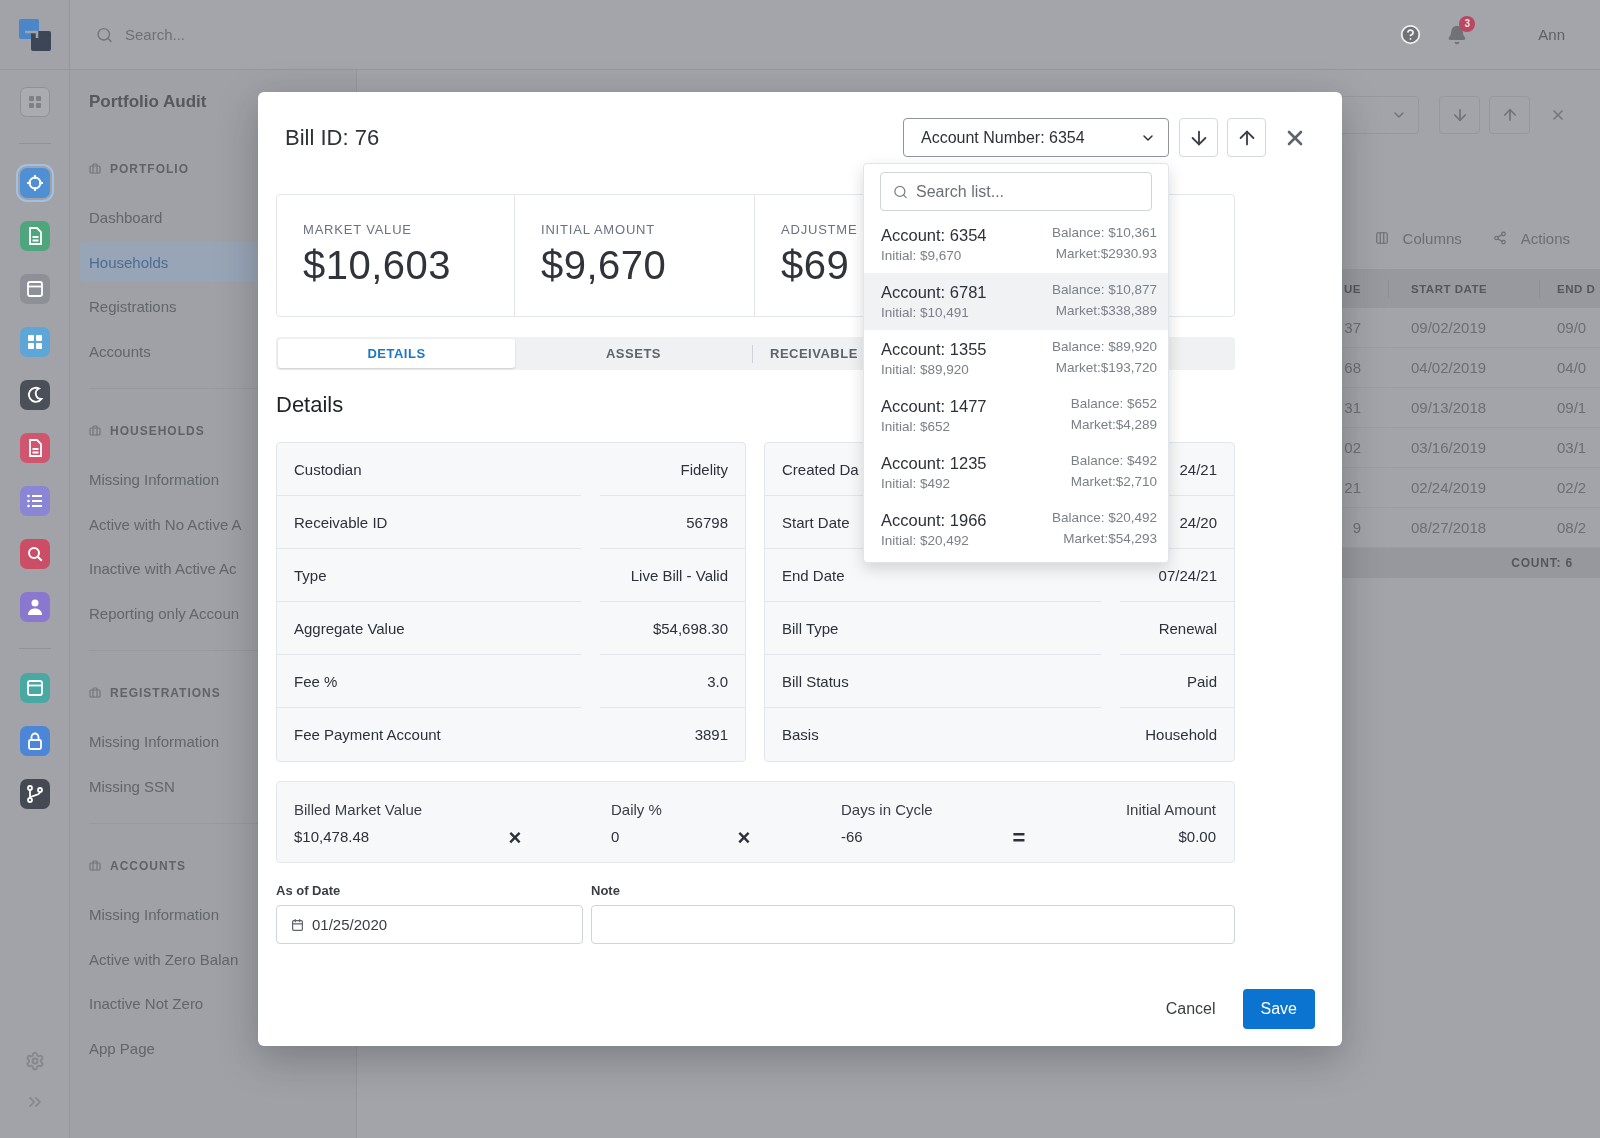  I want to click on account-option: Account: 6354 Initial: $9,670 Balance: $10,361 Market:$2930.93, so click(1016, 244).